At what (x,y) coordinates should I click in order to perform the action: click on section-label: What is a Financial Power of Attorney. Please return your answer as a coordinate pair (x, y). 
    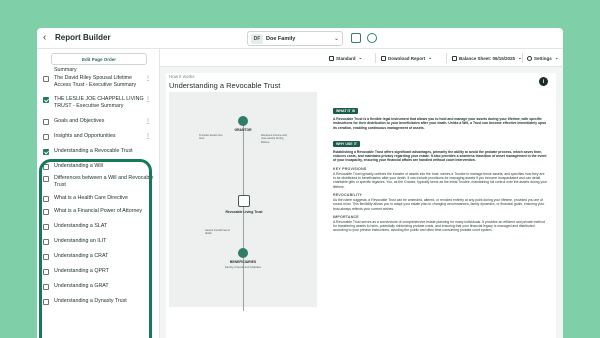
    Looking at the image, I should click on (98, 211).